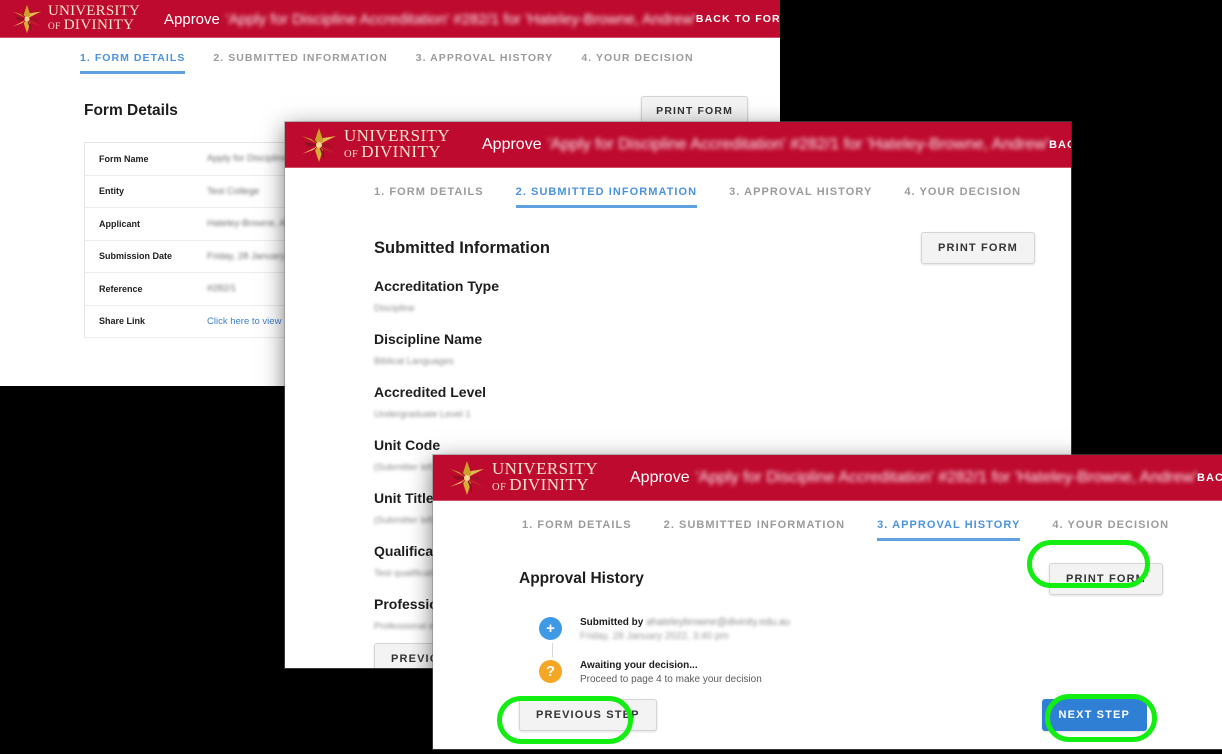 The height and width of the screenshot is (754, 1222). Describe the element at coordinates (422, 414) in the screenshot. I see `field-value: Undergraduate Level 1` at that location.